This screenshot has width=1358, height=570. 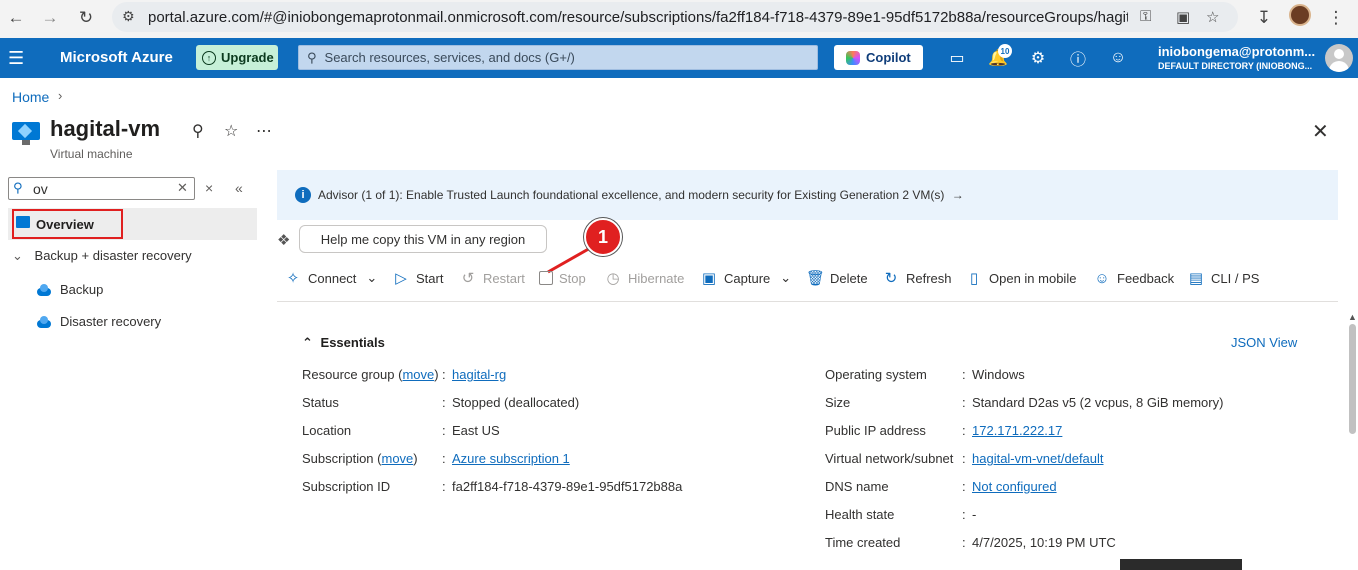 What do you see at coordinates (239, 188) in the screenshot?
I see `collapse-sidebar-icon: «` at bounding box center [239, 188].